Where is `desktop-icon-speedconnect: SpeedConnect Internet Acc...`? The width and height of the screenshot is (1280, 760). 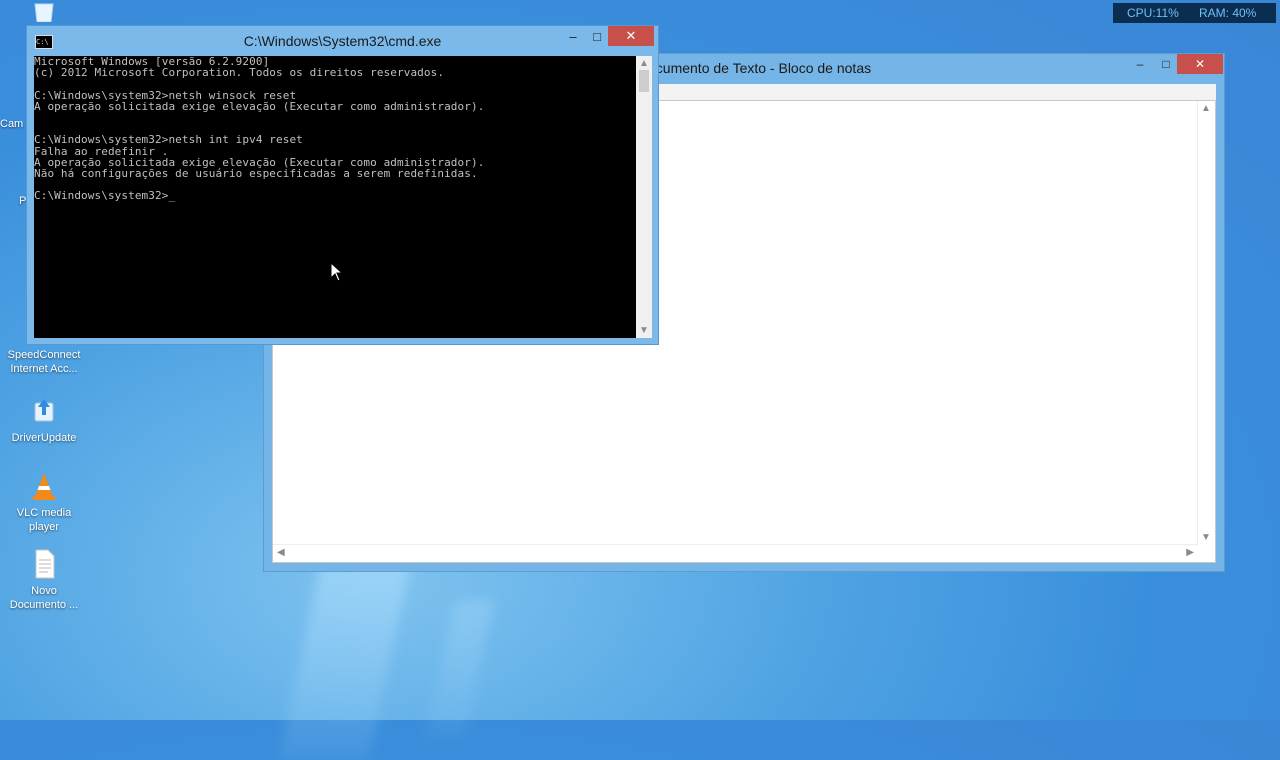 desktop-icon-speedconnect: SpeedConnect Internet Acc... is located at coordinates (44, 362).